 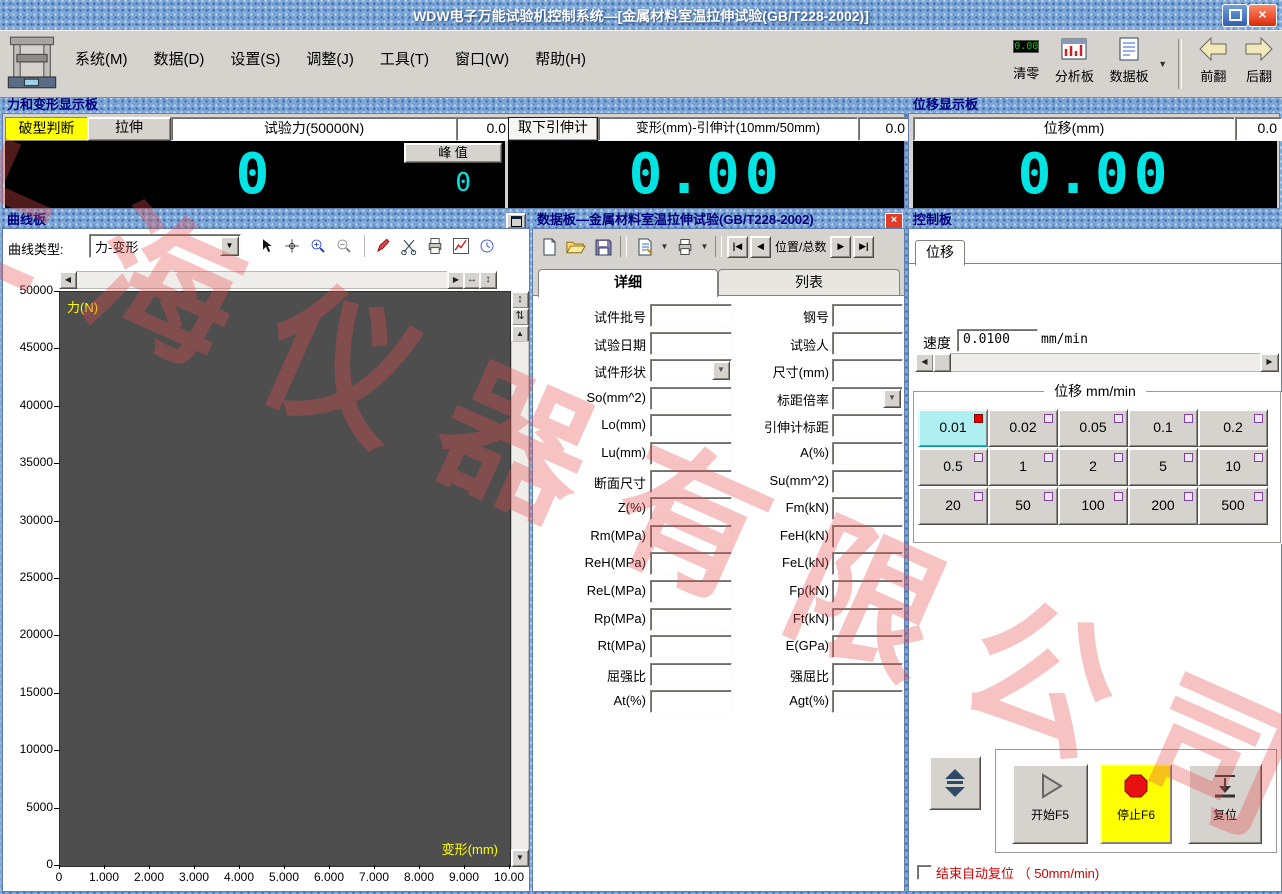 I want to click on menu-item-6: 帮助(H), so click(x=560, y=58).